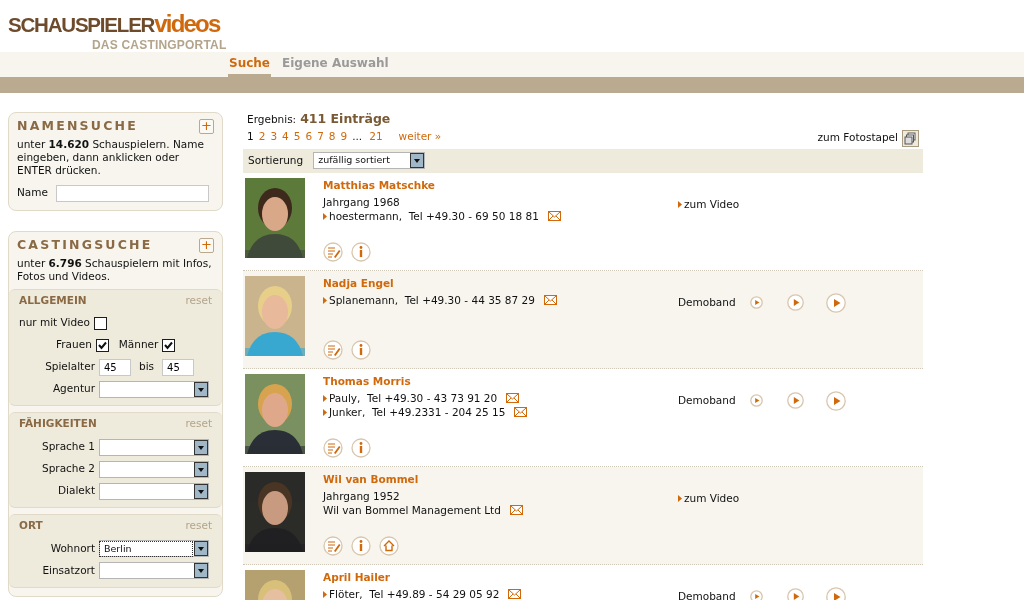 This screenshot has height=600, width=1024. I want to click on page-link: 8, so click(332, 136).